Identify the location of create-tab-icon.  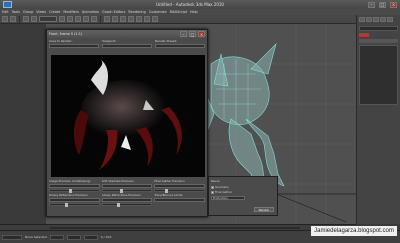
(362, 19).